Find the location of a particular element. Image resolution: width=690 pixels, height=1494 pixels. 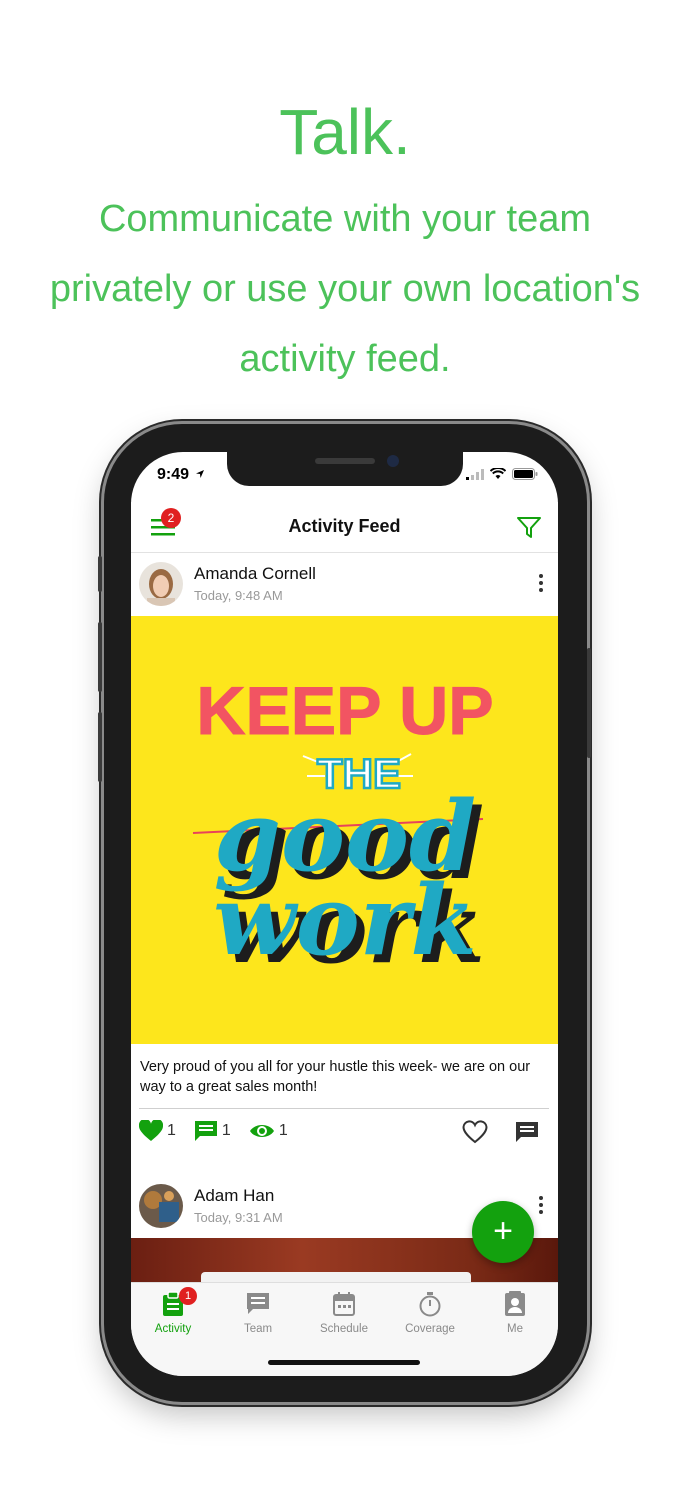

signal-icon is located at coordinates (475, 474).